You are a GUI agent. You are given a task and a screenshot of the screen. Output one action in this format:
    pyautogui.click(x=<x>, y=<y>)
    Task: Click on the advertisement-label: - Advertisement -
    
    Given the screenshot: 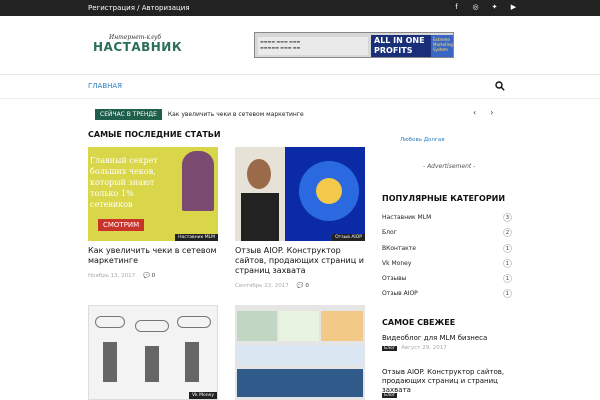 What is the action you would take?
    pyautogui.click(x=449, y=166)
    